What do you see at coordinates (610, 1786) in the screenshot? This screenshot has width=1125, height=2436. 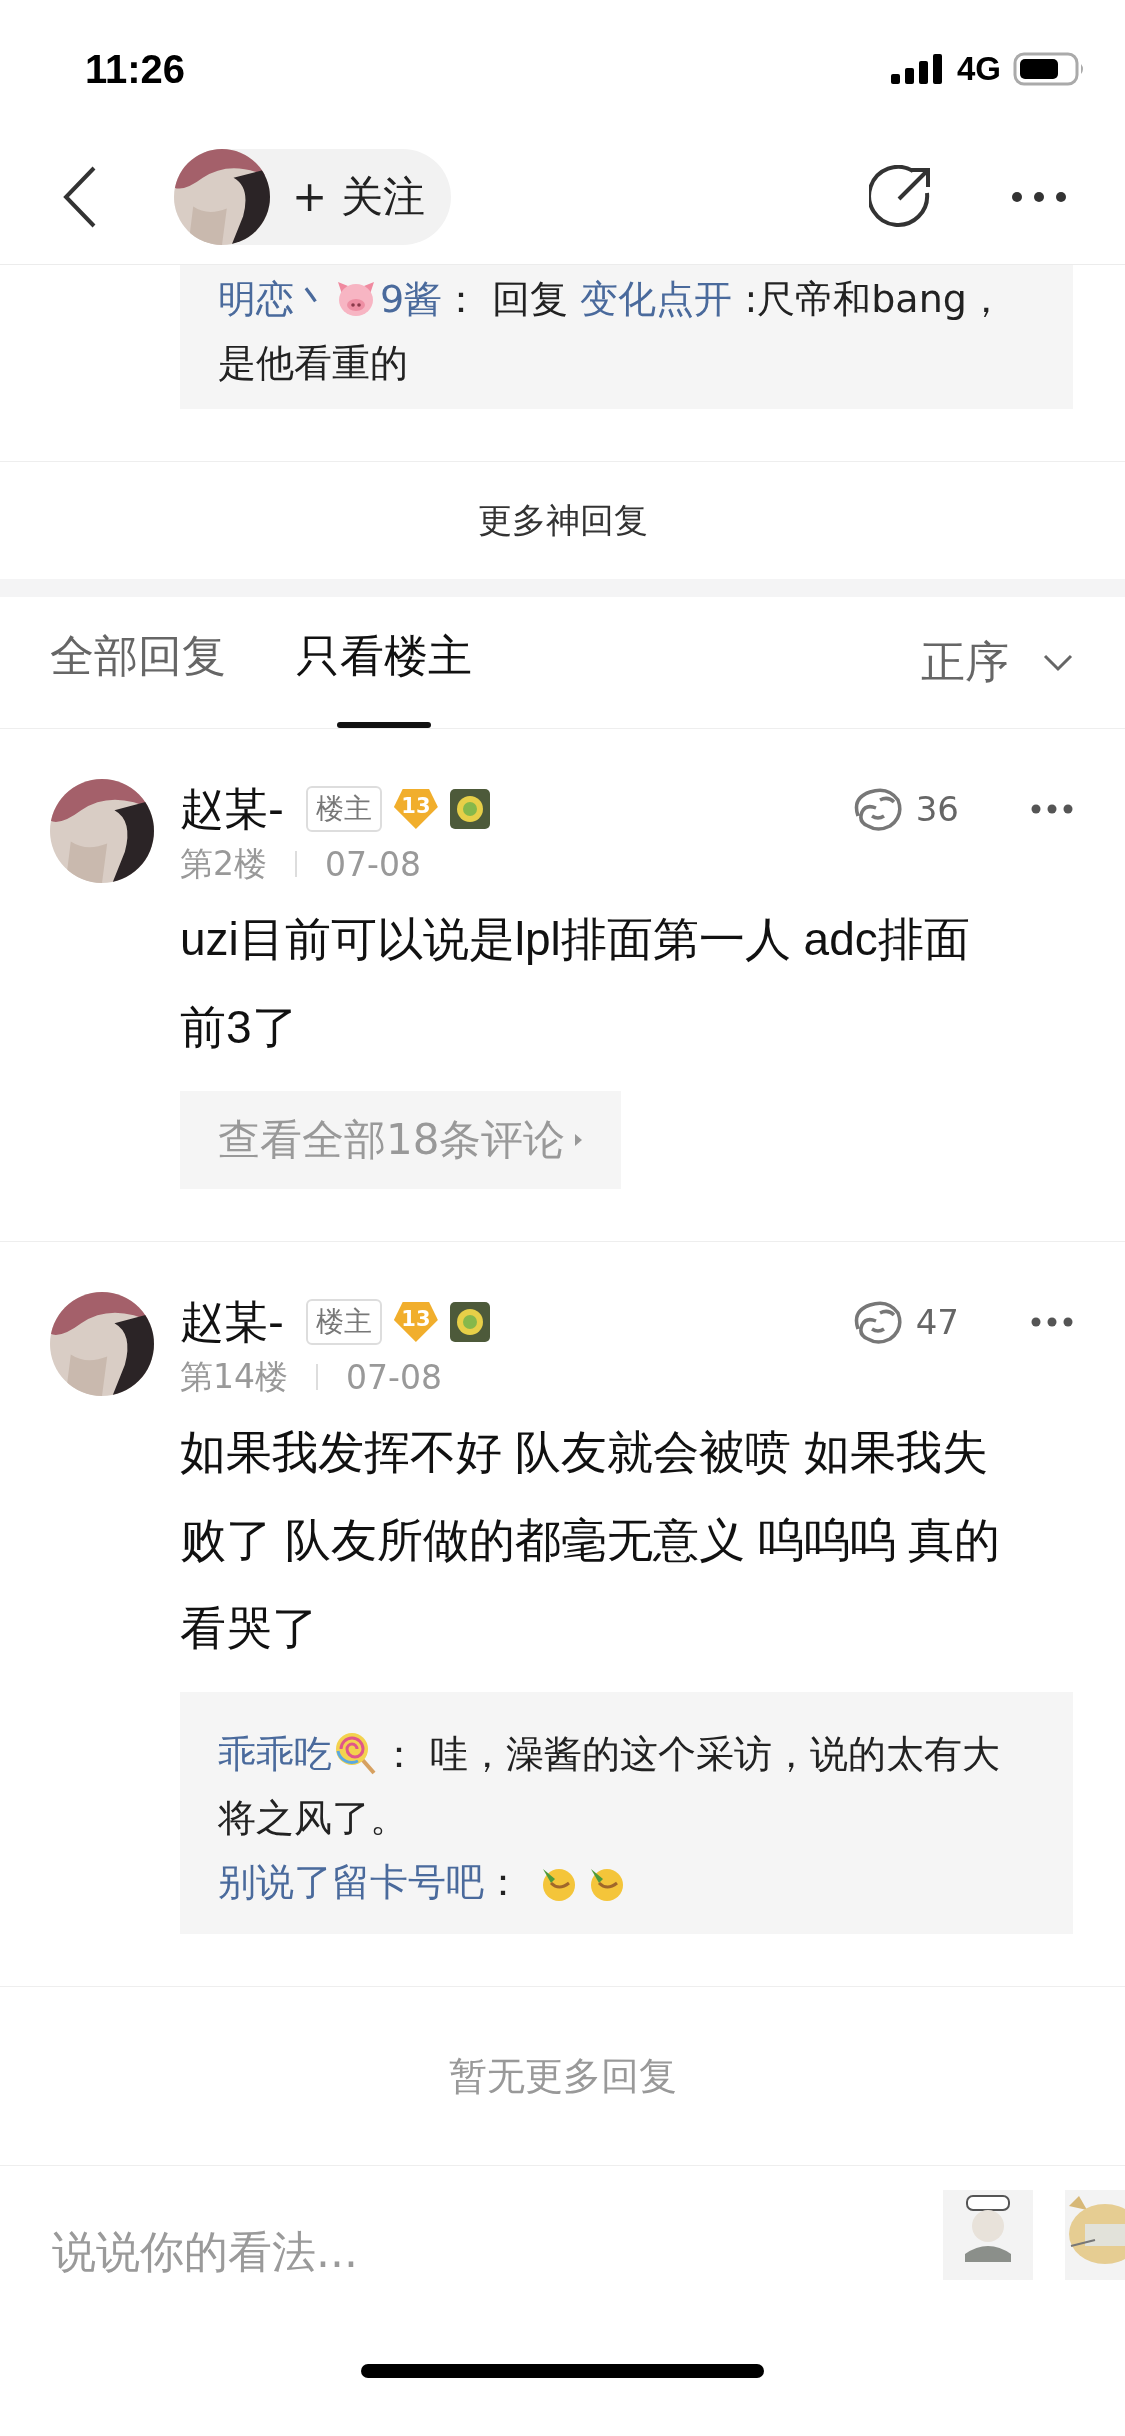 I see `reply-text: 乖乖吃 ： 哇，澡酱的这个采访，说的太有大将之风了。` at bounding box center [610, 1786].